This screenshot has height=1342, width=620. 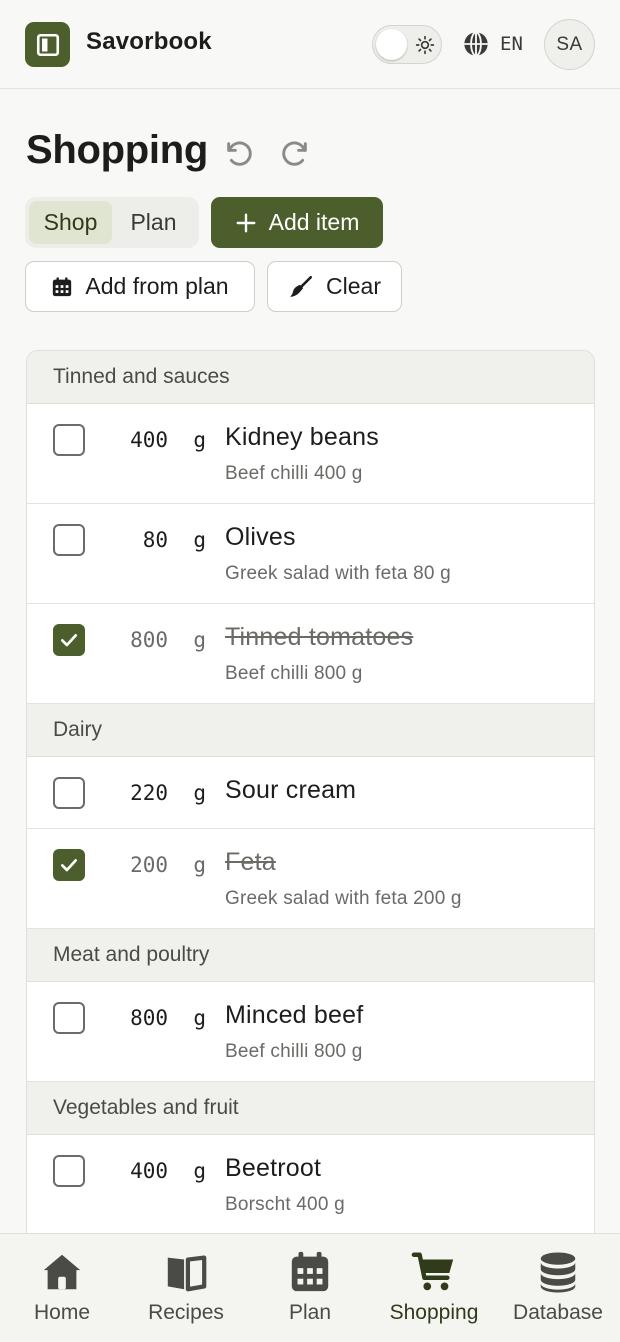 I want to click on language-selector: EN, so click(x=492, y=44).